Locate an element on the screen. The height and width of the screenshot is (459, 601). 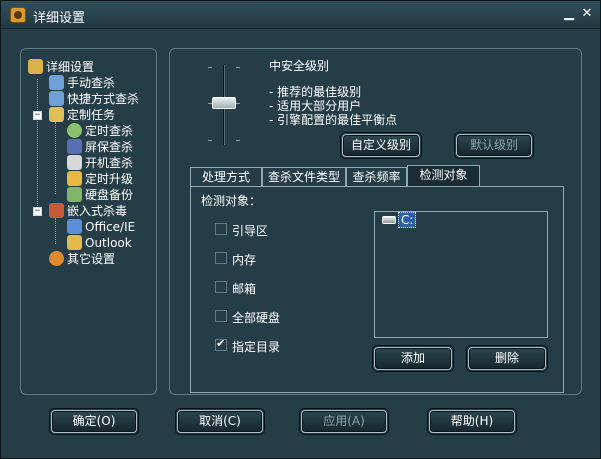
security-level-line: - 推荐的最佳级别 is located at coordinates (315, 92).